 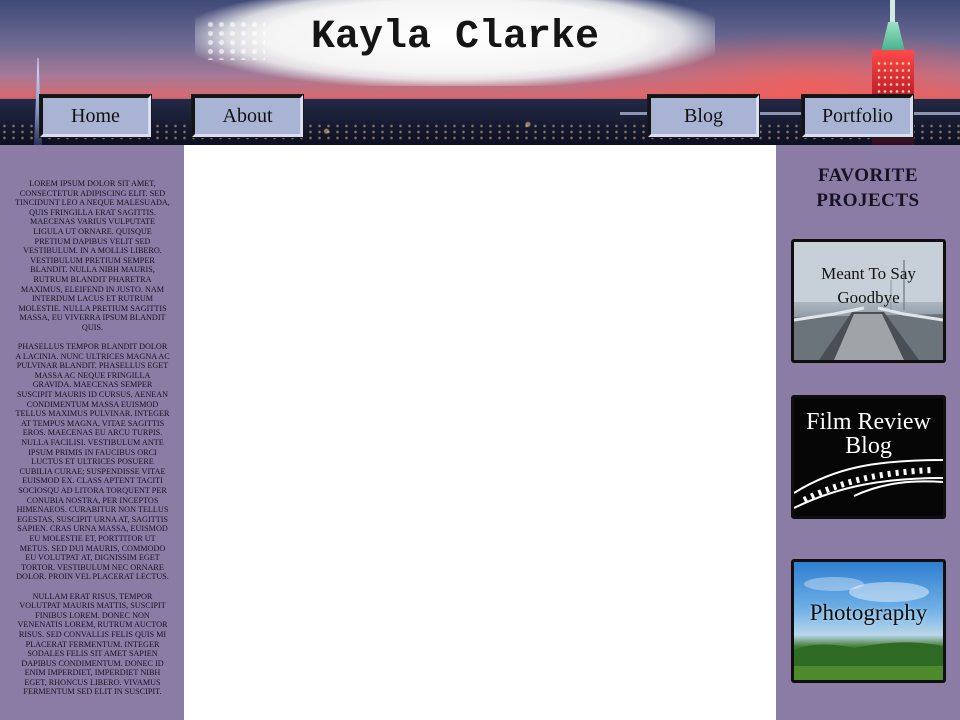 I want to click on nav-blog-button: Blog, so click(x=703, y=116).